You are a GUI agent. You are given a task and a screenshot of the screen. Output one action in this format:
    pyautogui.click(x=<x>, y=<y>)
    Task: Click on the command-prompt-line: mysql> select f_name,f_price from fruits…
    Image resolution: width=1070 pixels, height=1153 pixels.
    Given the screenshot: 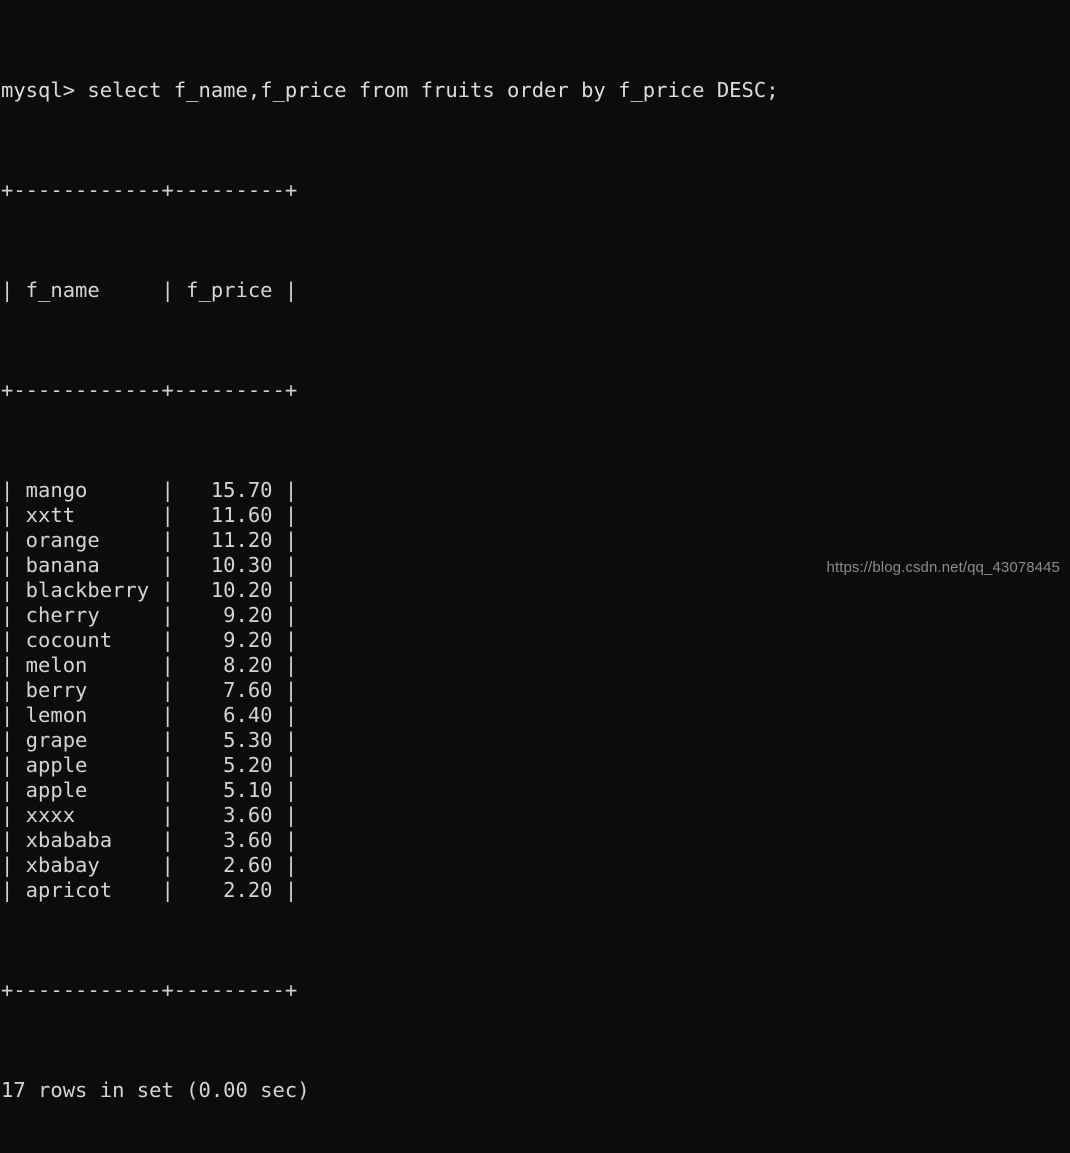 What is the action you would take?
    pyautogui.click(x=390, y=90)
    